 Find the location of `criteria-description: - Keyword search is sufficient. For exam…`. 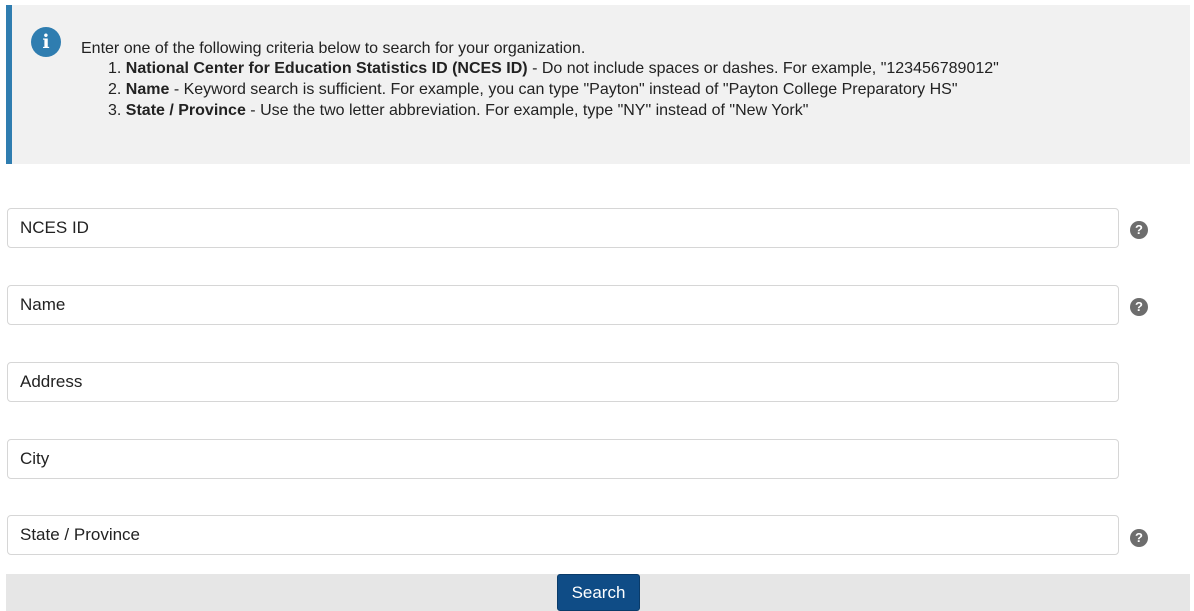

criteria-description: - Keyword search is sufficient. For exam… is located at coordinates (563, 89).